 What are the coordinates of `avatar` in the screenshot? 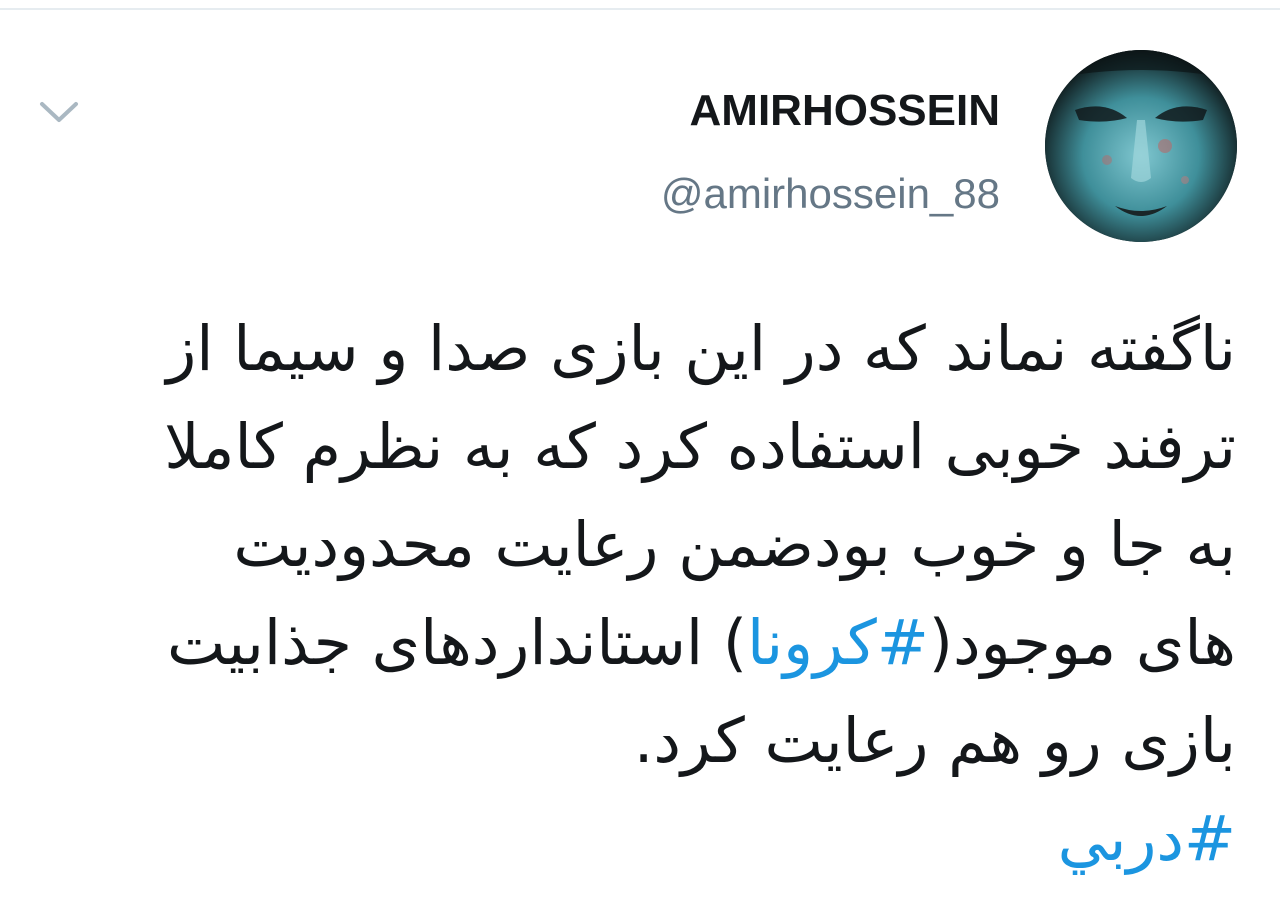 It's located at (1141, 146).